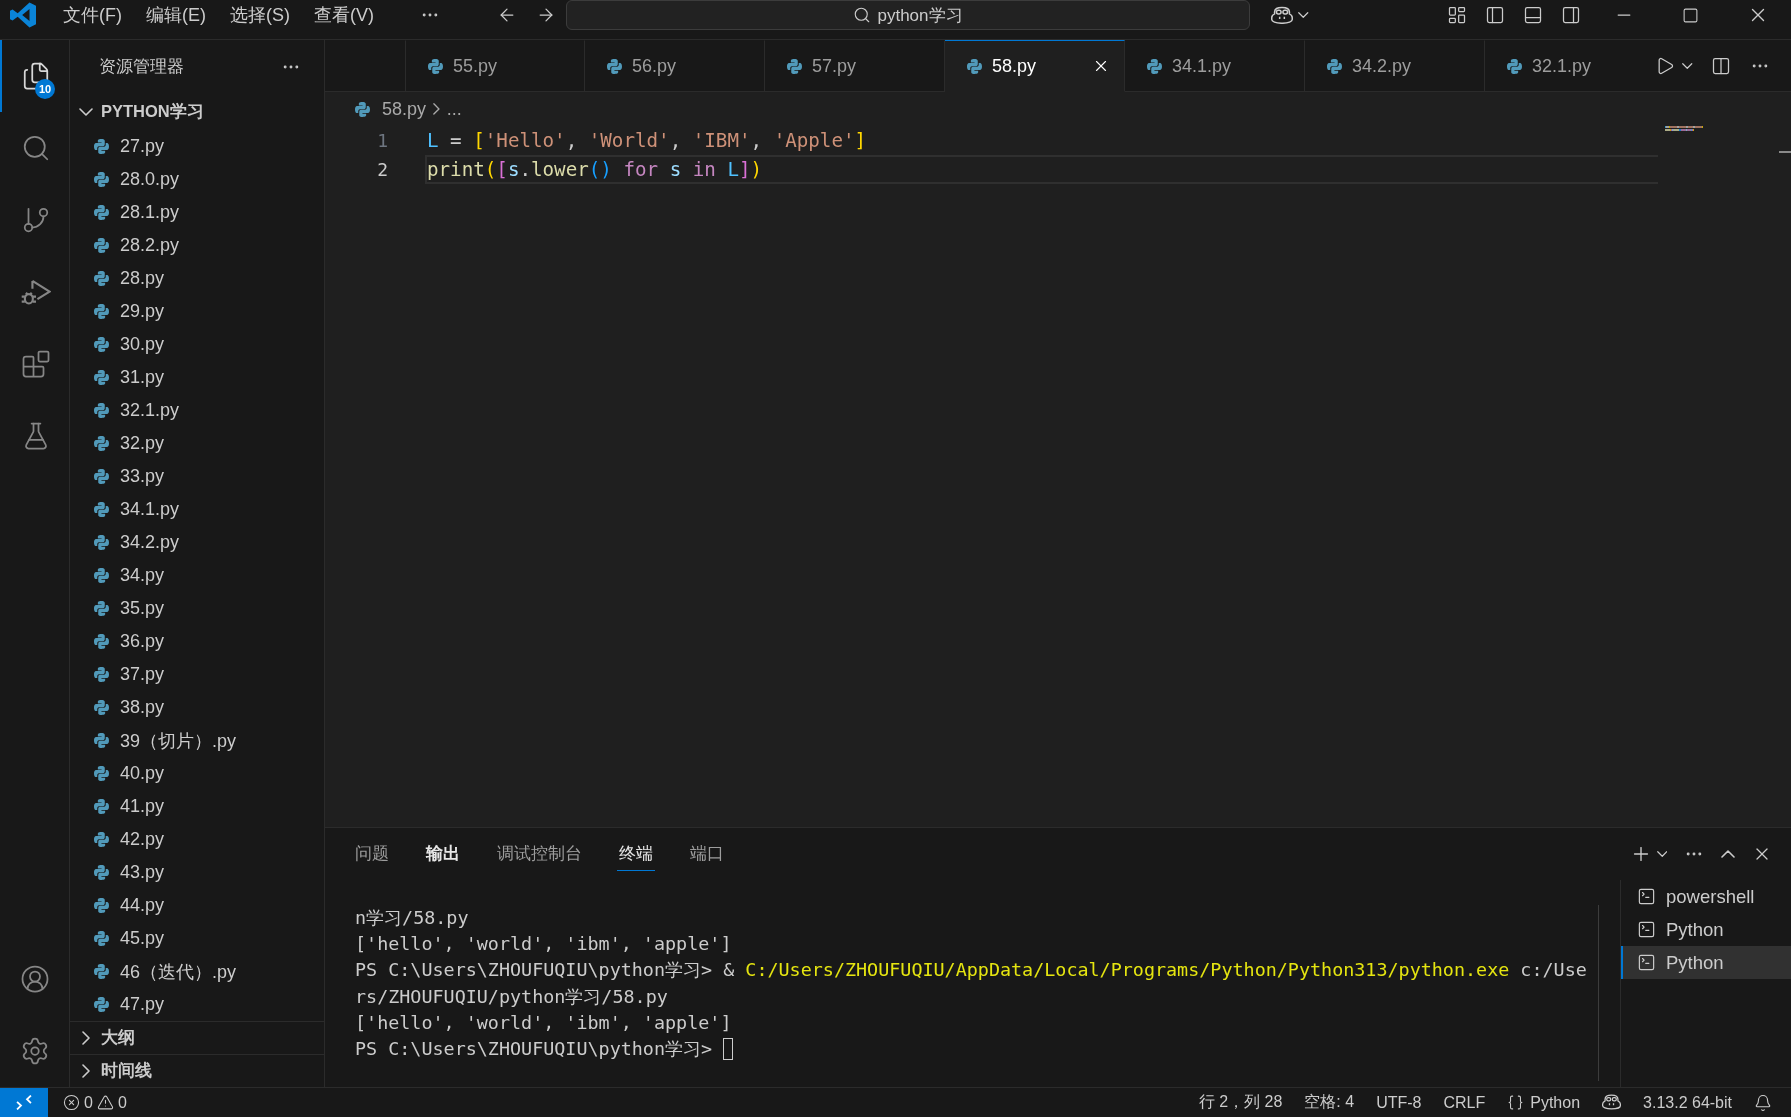  I want to click on file-item: 40.py, so click(197, 773).